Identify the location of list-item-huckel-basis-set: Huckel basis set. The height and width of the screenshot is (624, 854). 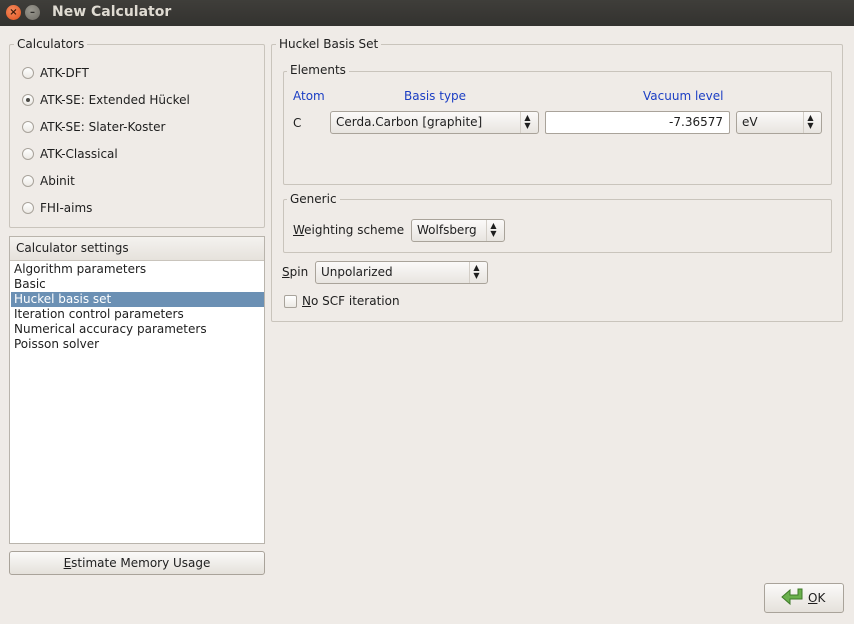
(137, 299).